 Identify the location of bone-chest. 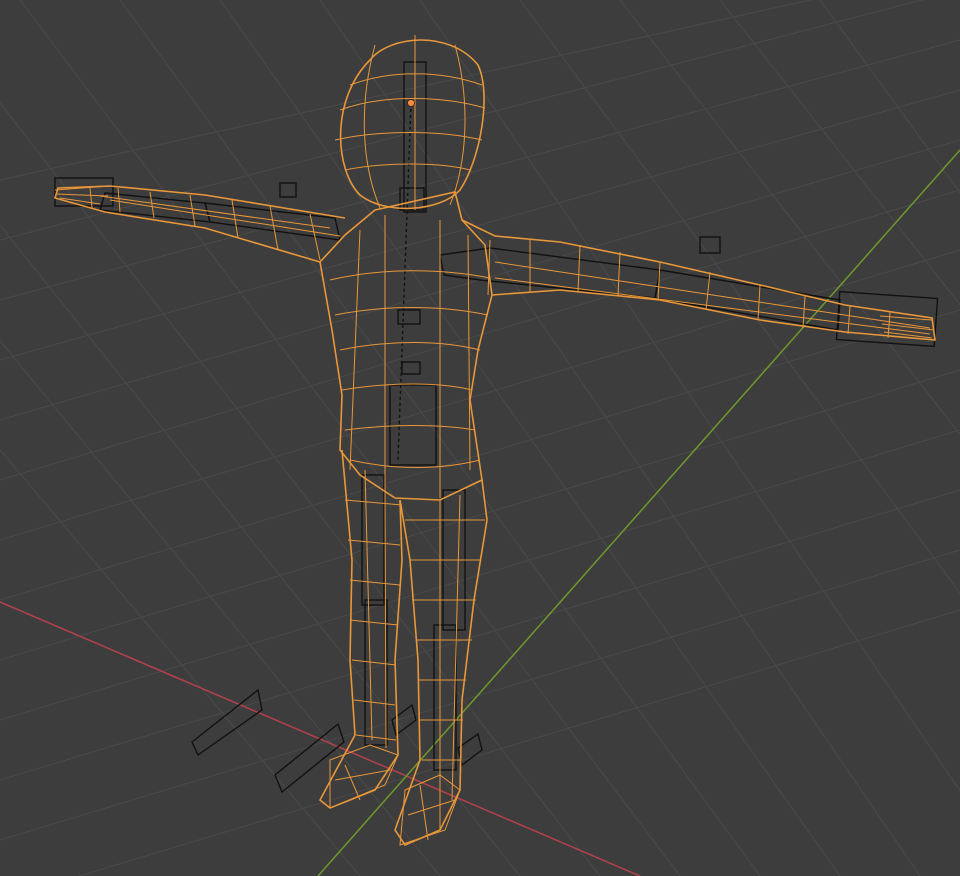
(409, 317).